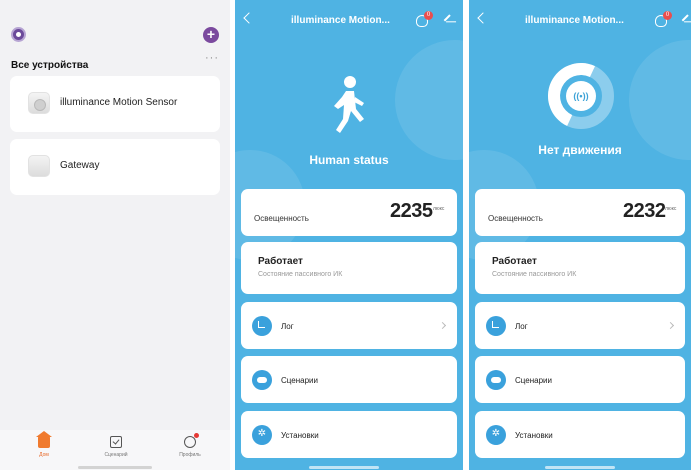 Image resolution: width=691 pixels, height=470 pixels. I want to click on home-avatar-icon, so click(18, 34).